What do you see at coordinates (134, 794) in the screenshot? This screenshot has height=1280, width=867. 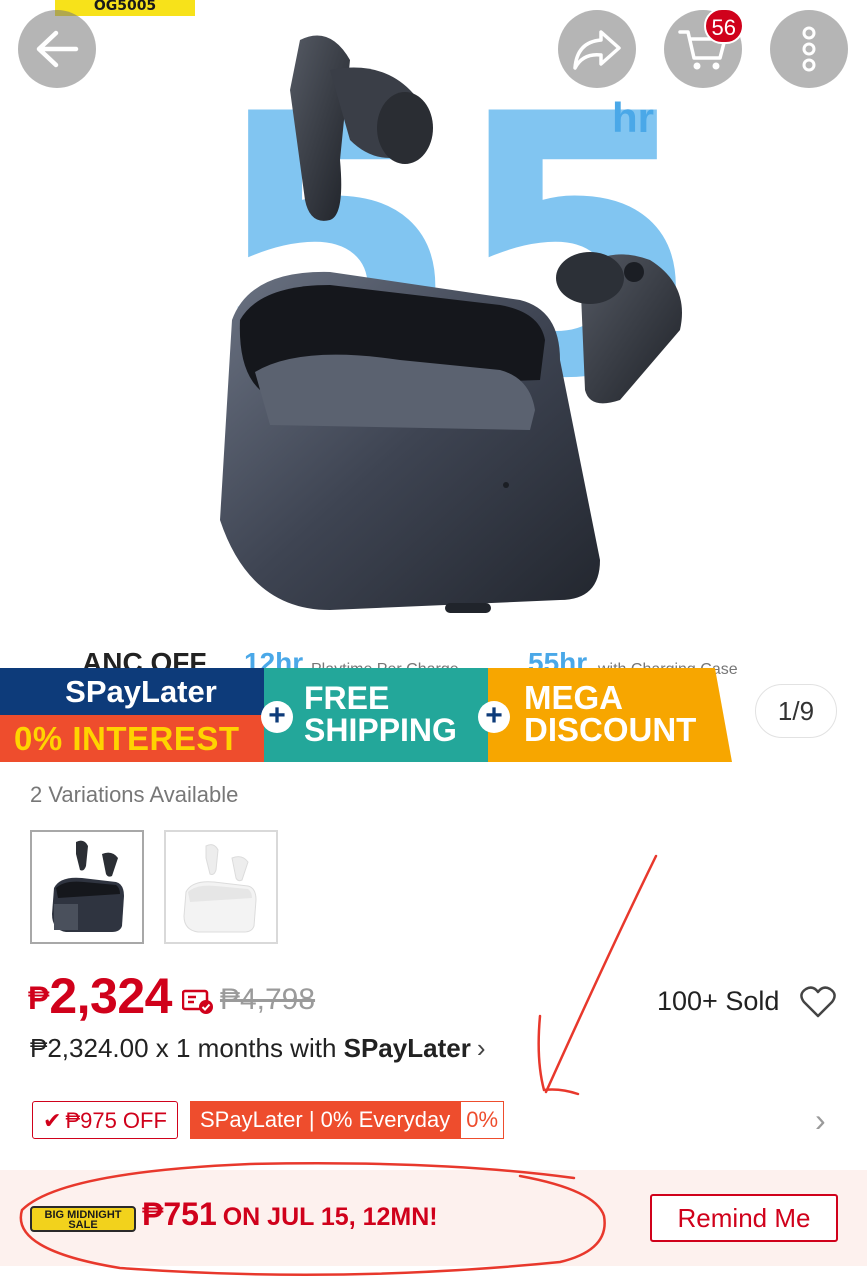 I see `variations-label: 2 Variations Available` at bounding box center [134, 794].